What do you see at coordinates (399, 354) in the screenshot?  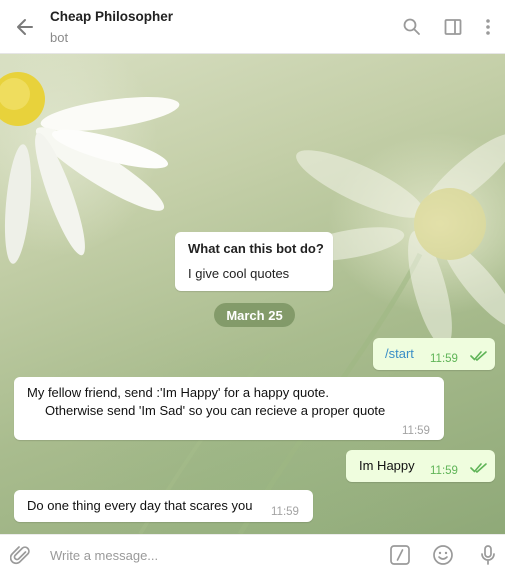 I see `bot-command-link: /start` at bounding box center [399, 354].